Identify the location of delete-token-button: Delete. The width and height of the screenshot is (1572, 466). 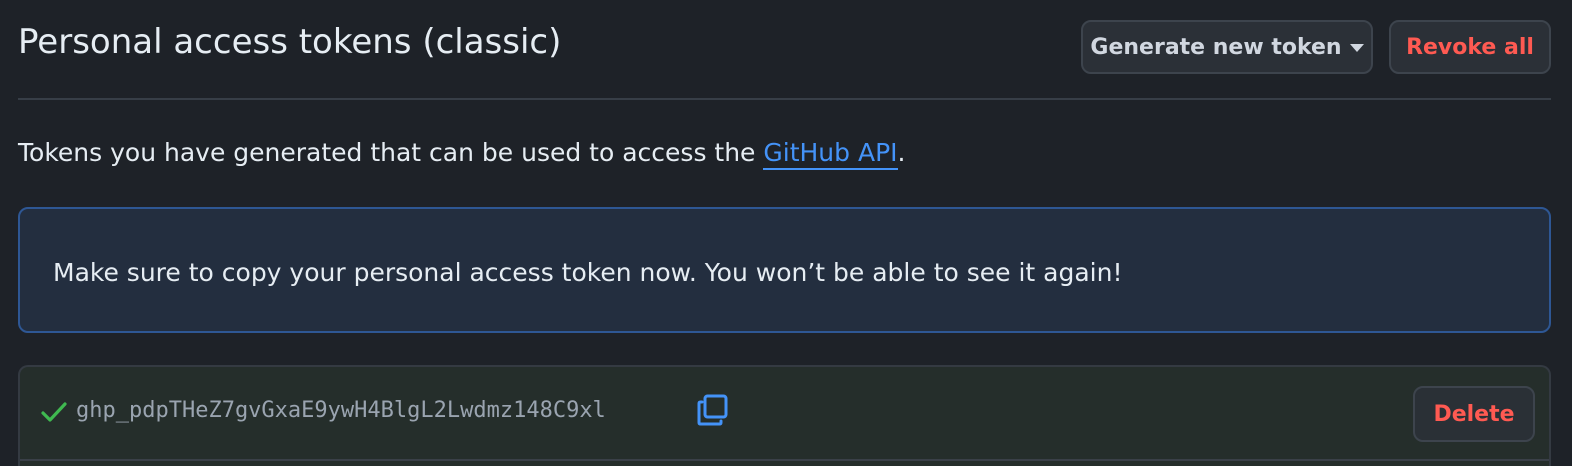
(1474, 414).